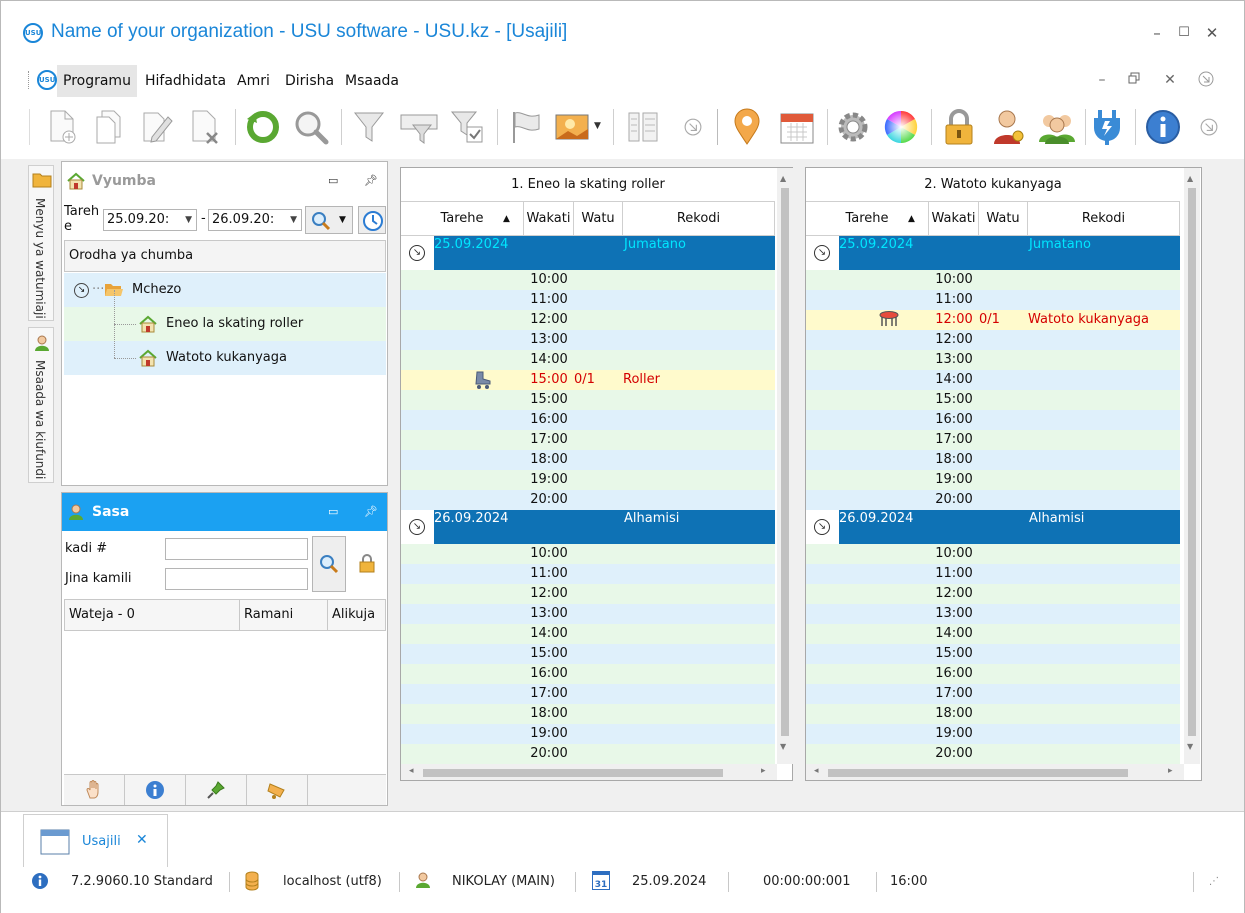 The image size is (1245, 913). I want to click on sasa-panel-pin-icon: 📌︎, so click(371, 511).